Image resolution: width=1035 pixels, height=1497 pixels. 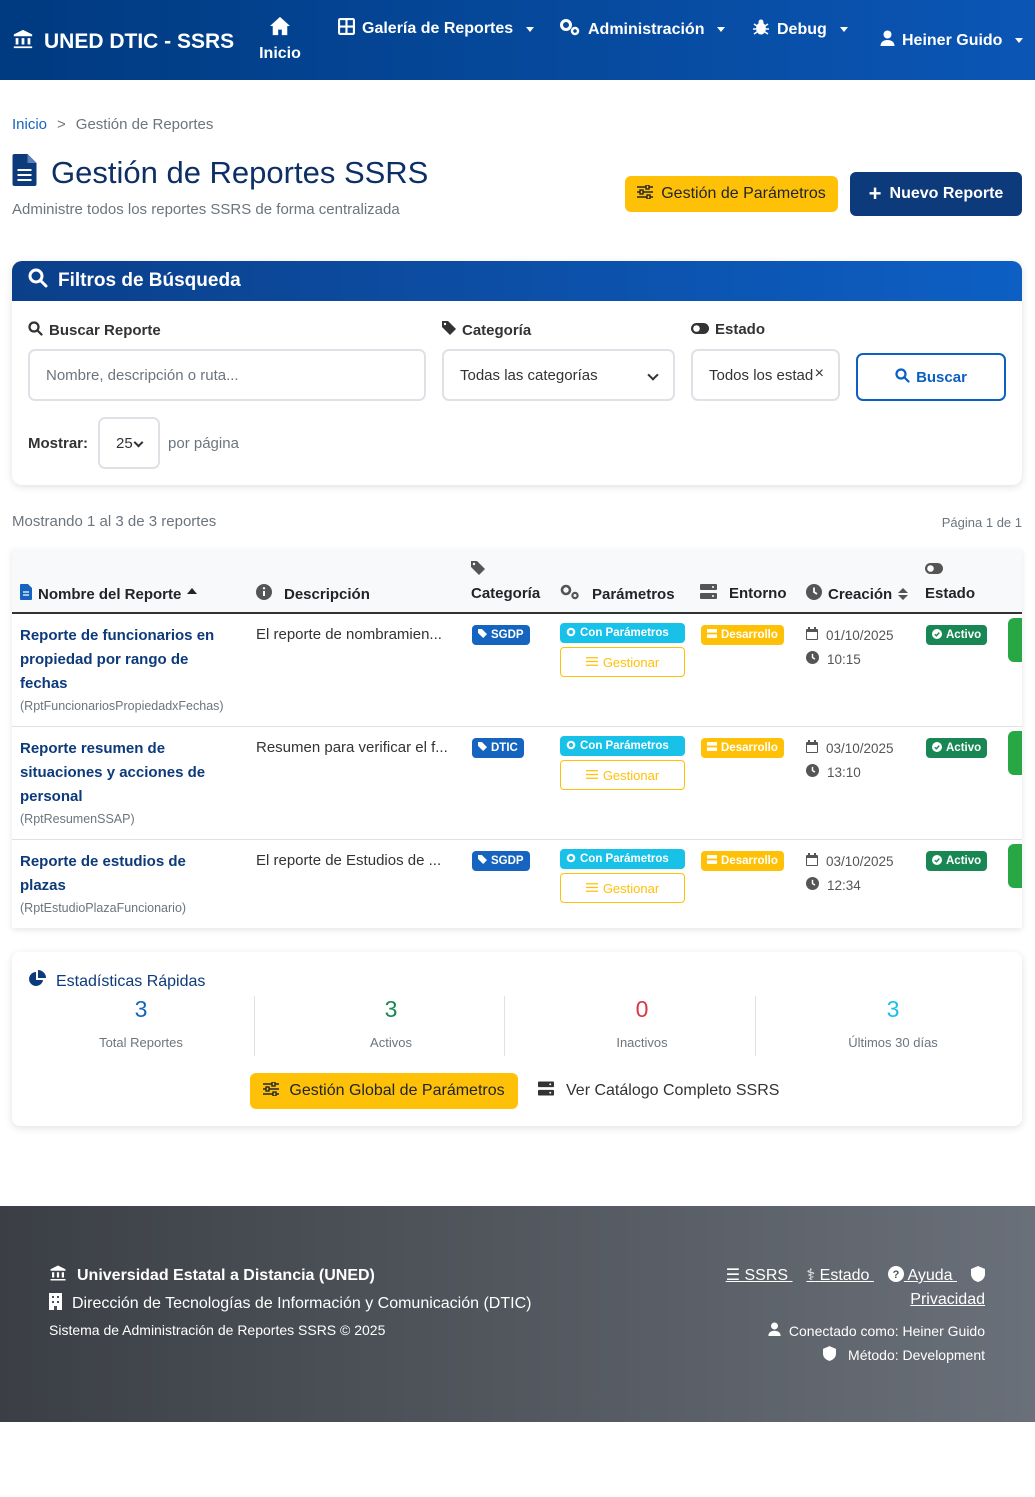 What do you see at coordinates (860, 861) in the screenshot?
I see `created-date-text: 03/10/2025` at bounding box center [860, 861].